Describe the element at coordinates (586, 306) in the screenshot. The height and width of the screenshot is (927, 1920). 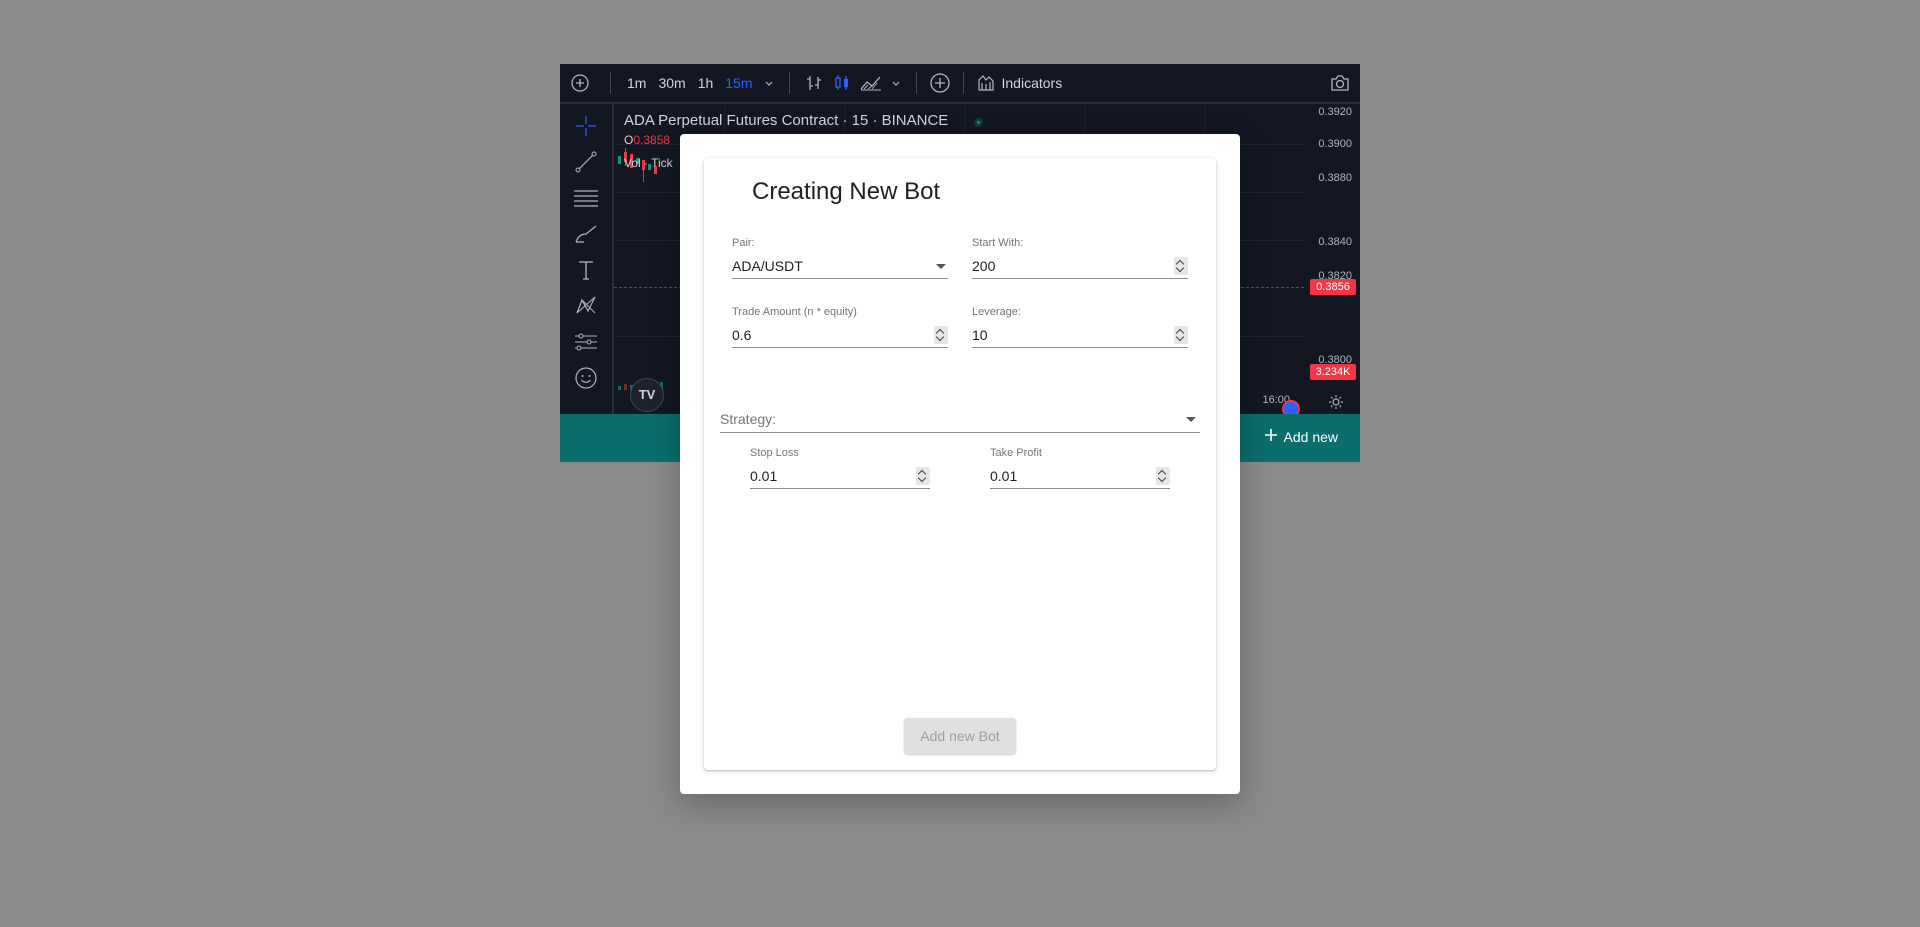
I see `pattern-tool-icon` at that location.